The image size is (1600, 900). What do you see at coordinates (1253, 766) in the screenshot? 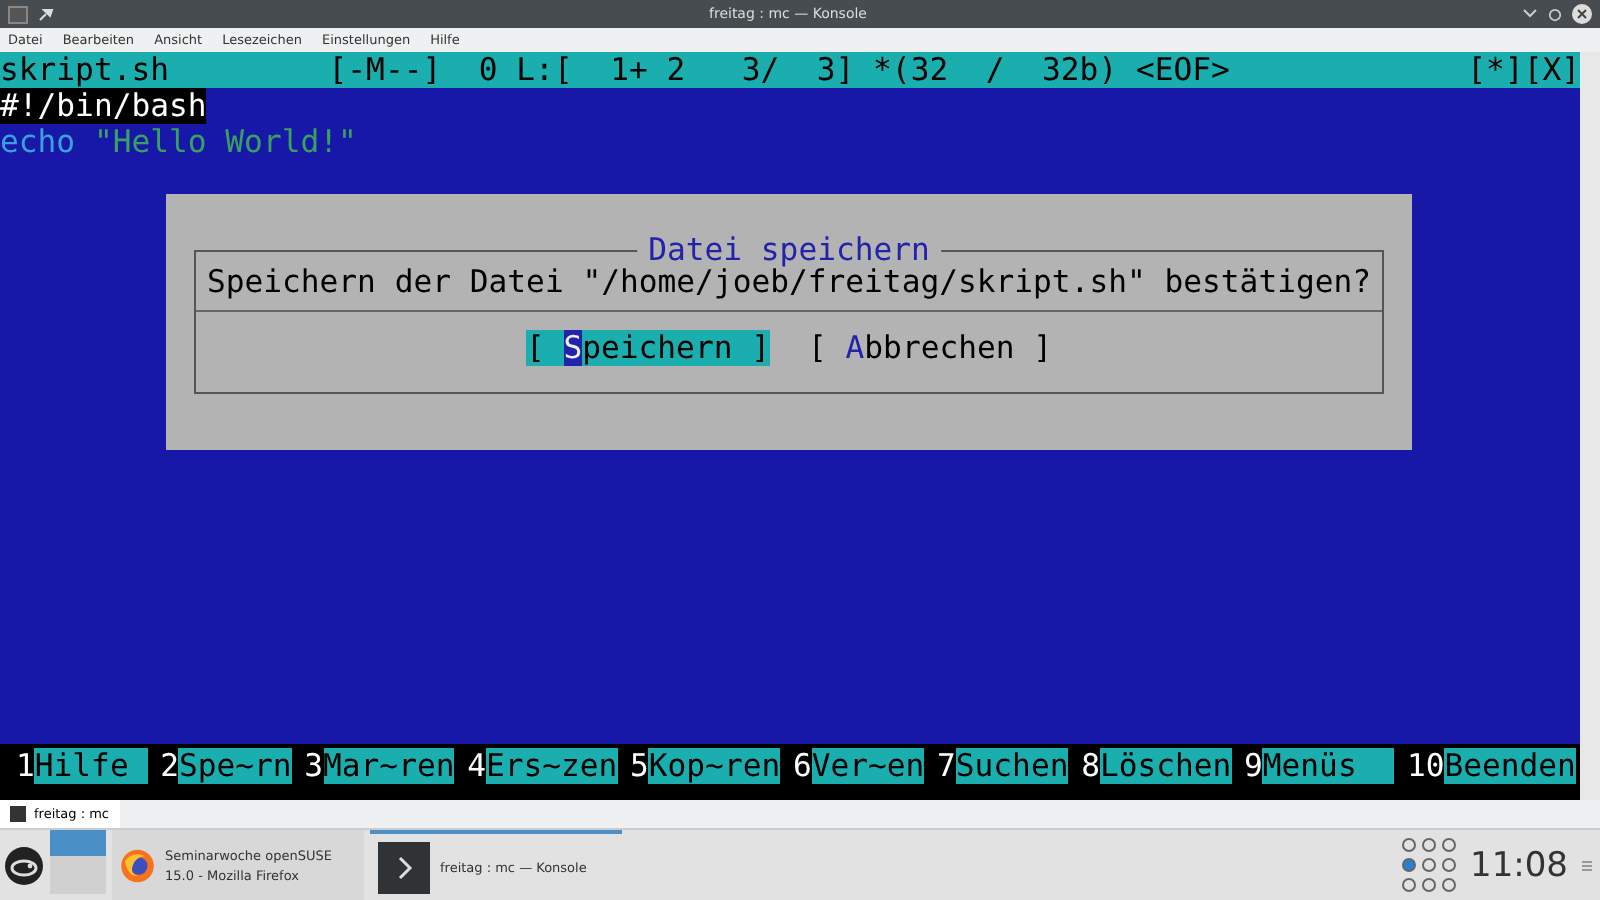
I see `key-number: 9` at bounding box center [1253, 766].